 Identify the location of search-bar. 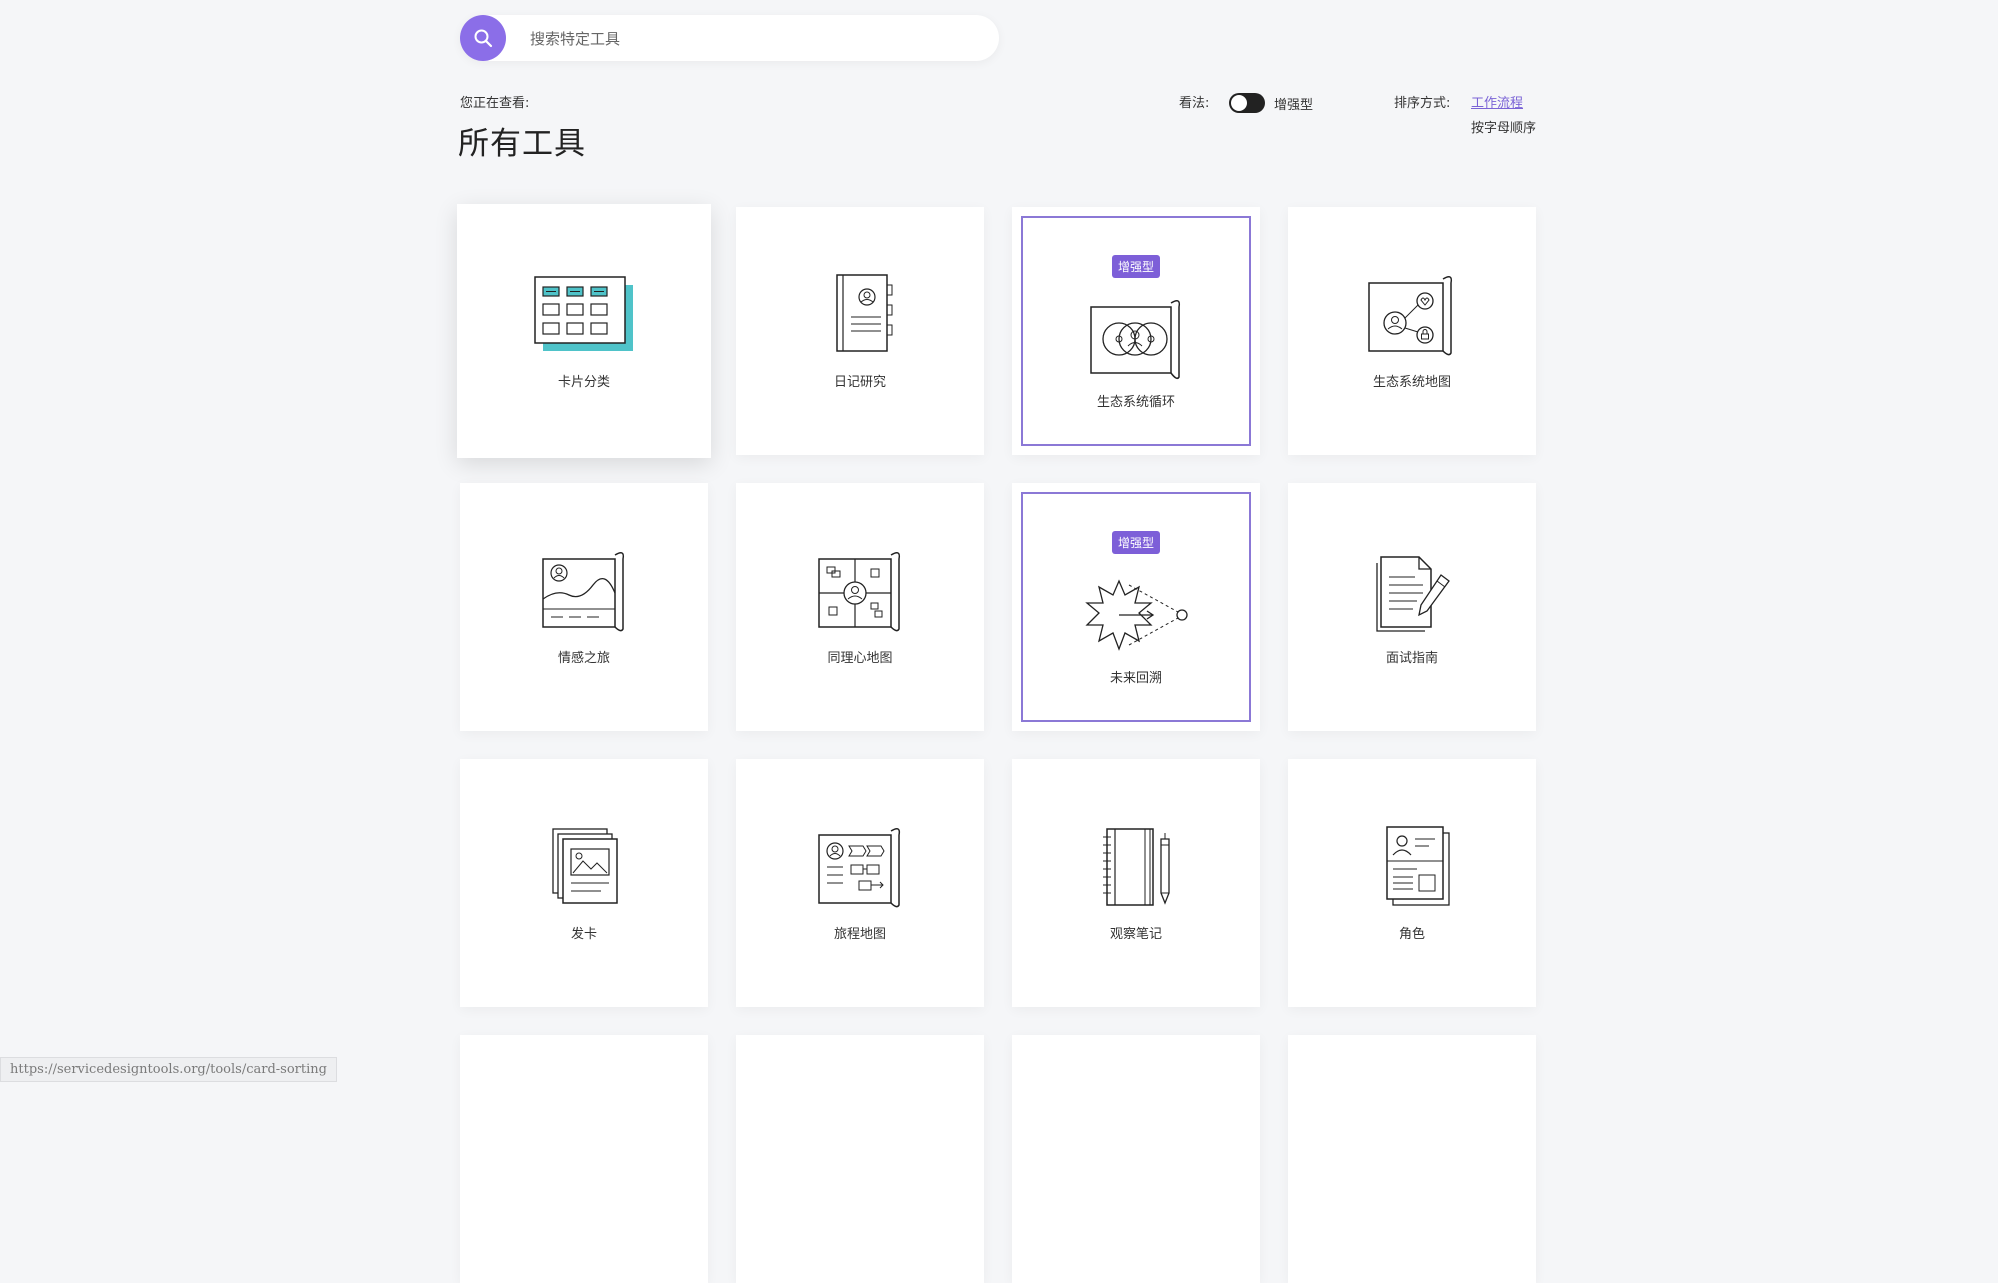
(729, 39).